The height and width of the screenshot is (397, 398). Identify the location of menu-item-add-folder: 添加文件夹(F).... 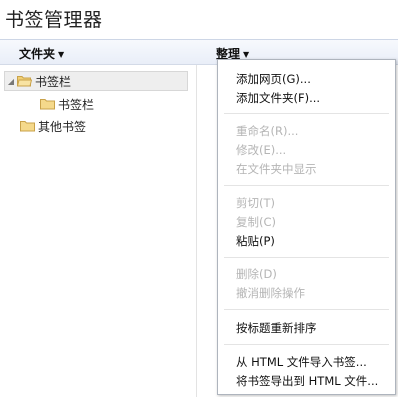
(278, 98).